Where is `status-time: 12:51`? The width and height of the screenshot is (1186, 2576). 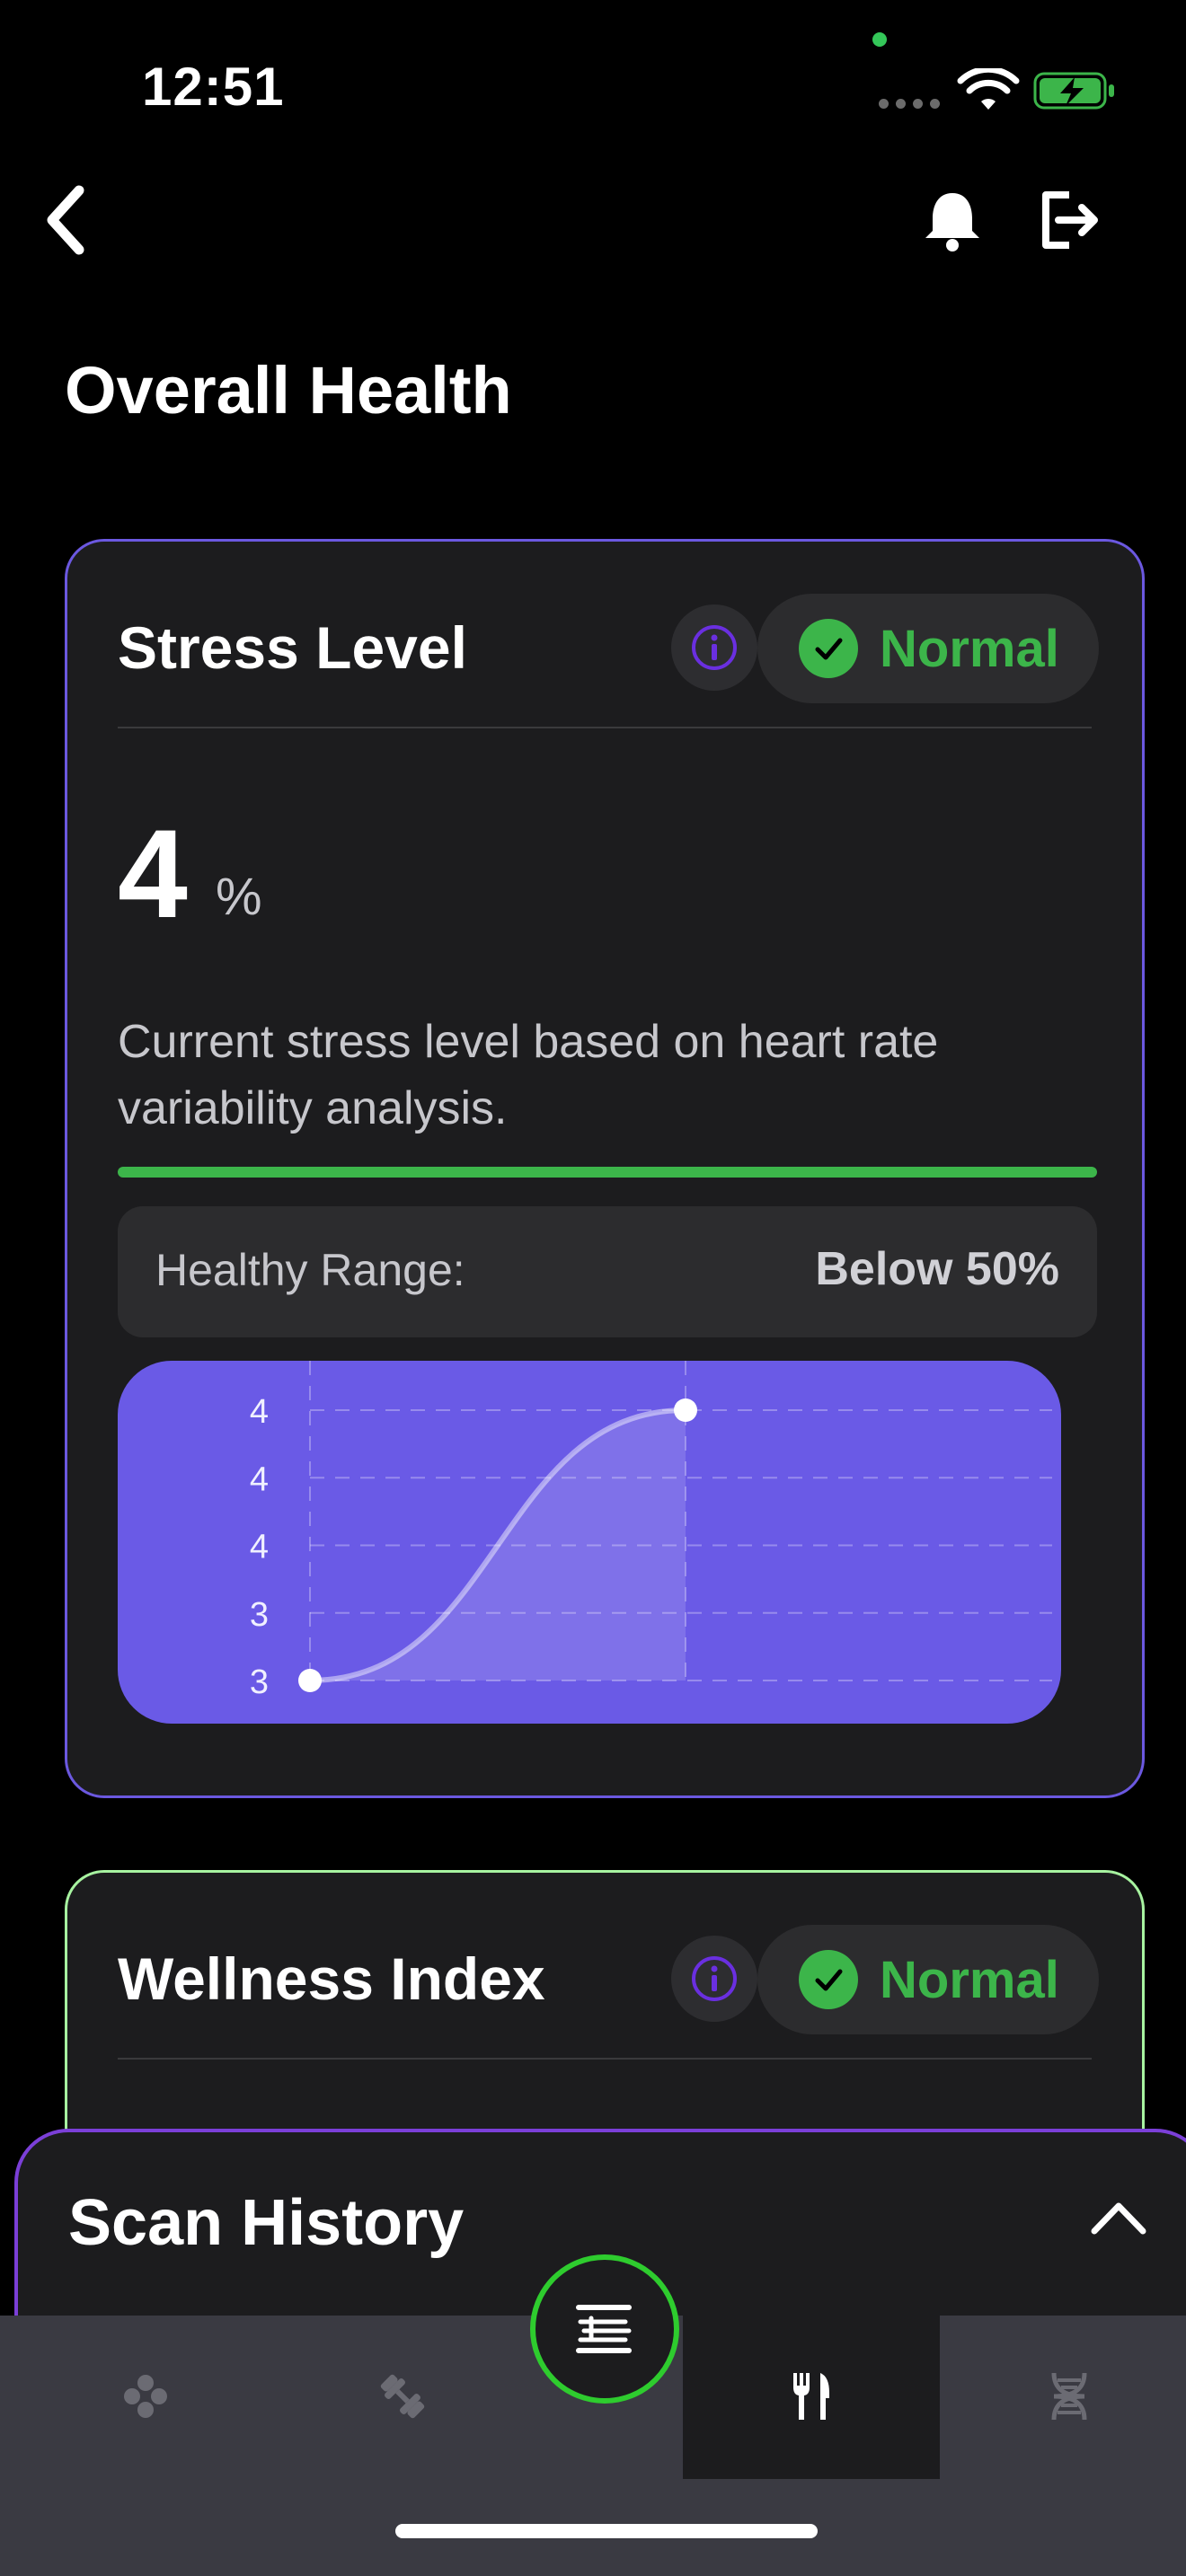 status-time: 12:51 is located at coordinates (213, 87).